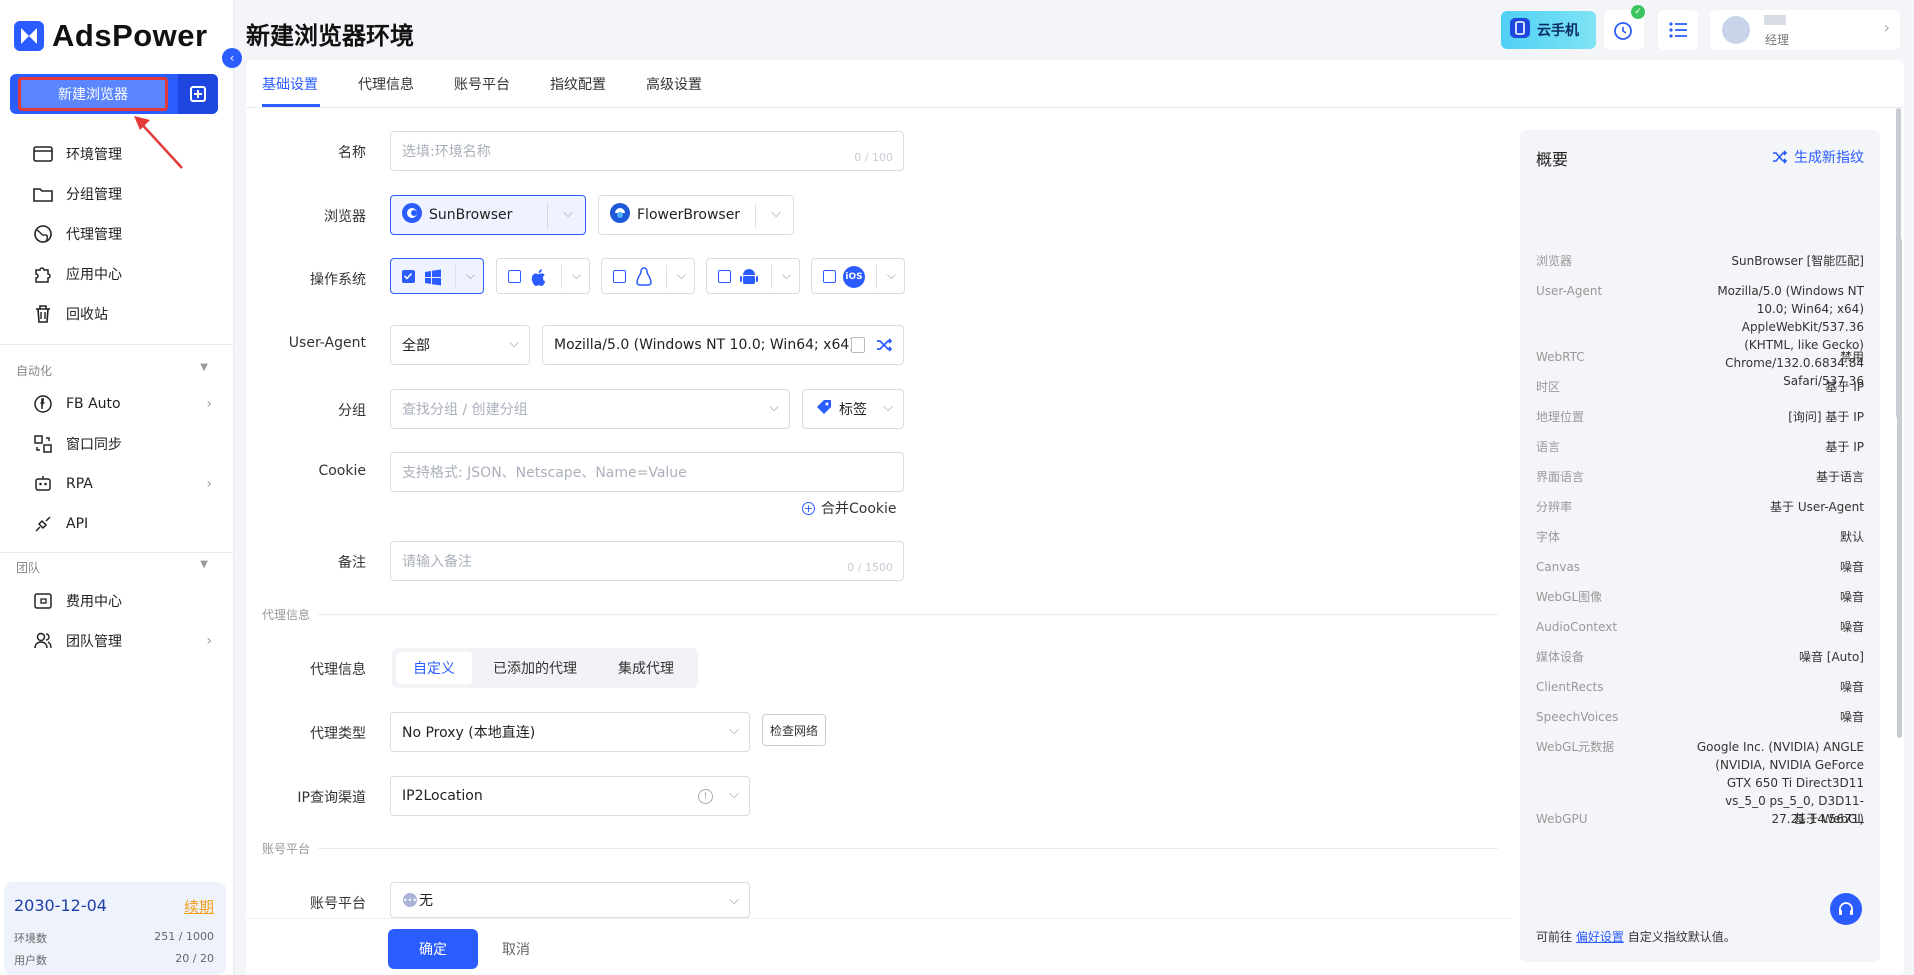 The height and width of the screenshot is (975, 1914). I want to click on trash-icon, so click(43, 314).